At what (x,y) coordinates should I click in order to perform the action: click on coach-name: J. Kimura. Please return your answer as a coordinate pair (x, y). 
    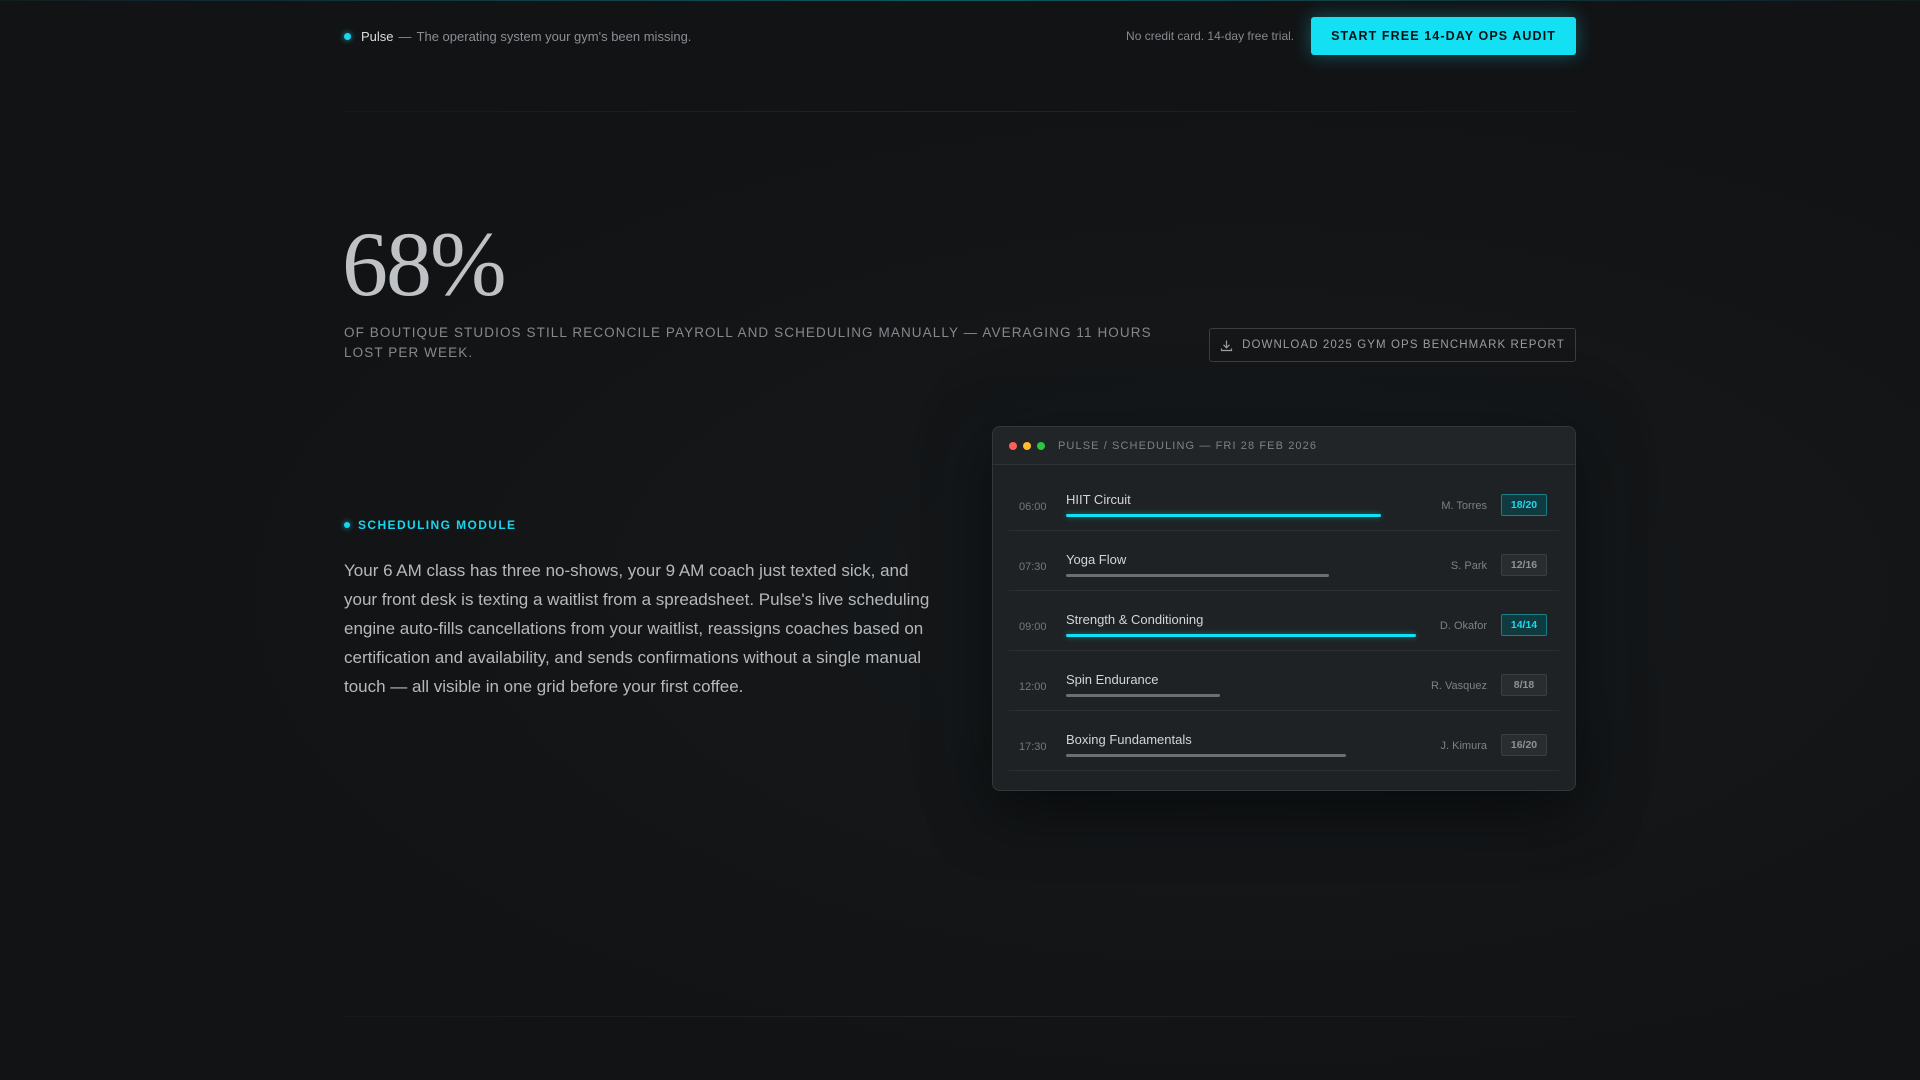
    Looking at the image, I should click on (1463, 746).